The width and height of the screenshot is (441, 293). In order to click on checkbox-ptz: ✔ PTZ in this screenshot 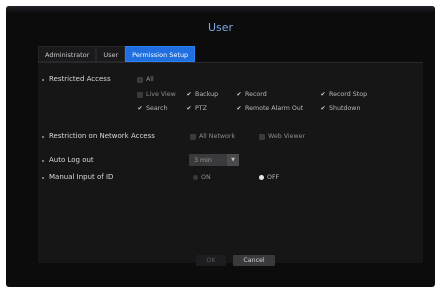, I will do `click(196, 108)`.